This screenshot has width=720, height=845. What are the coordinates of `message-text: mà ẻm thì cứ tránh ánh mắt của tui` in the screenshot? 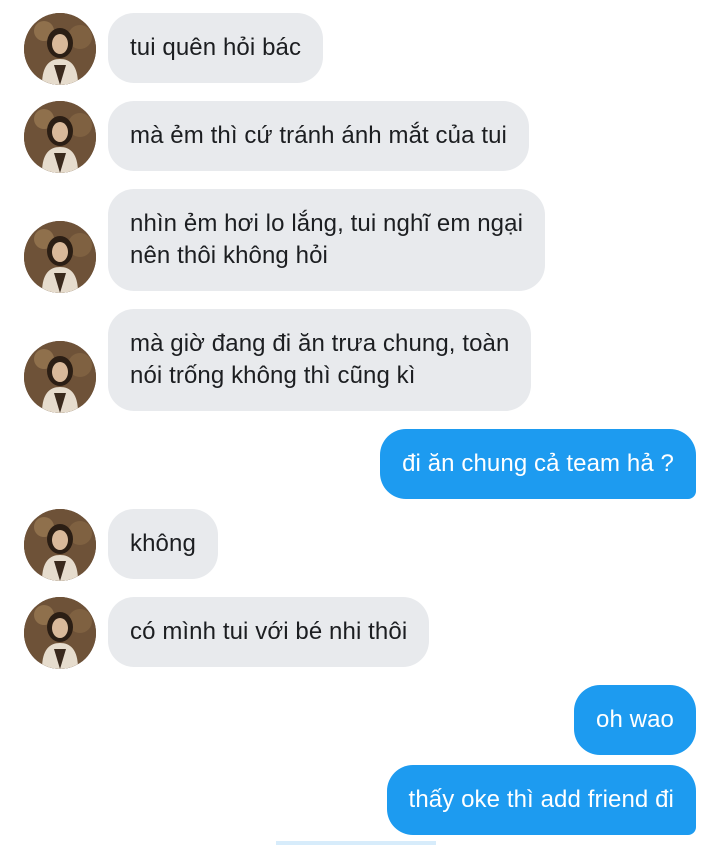 It's located at (318, 135).